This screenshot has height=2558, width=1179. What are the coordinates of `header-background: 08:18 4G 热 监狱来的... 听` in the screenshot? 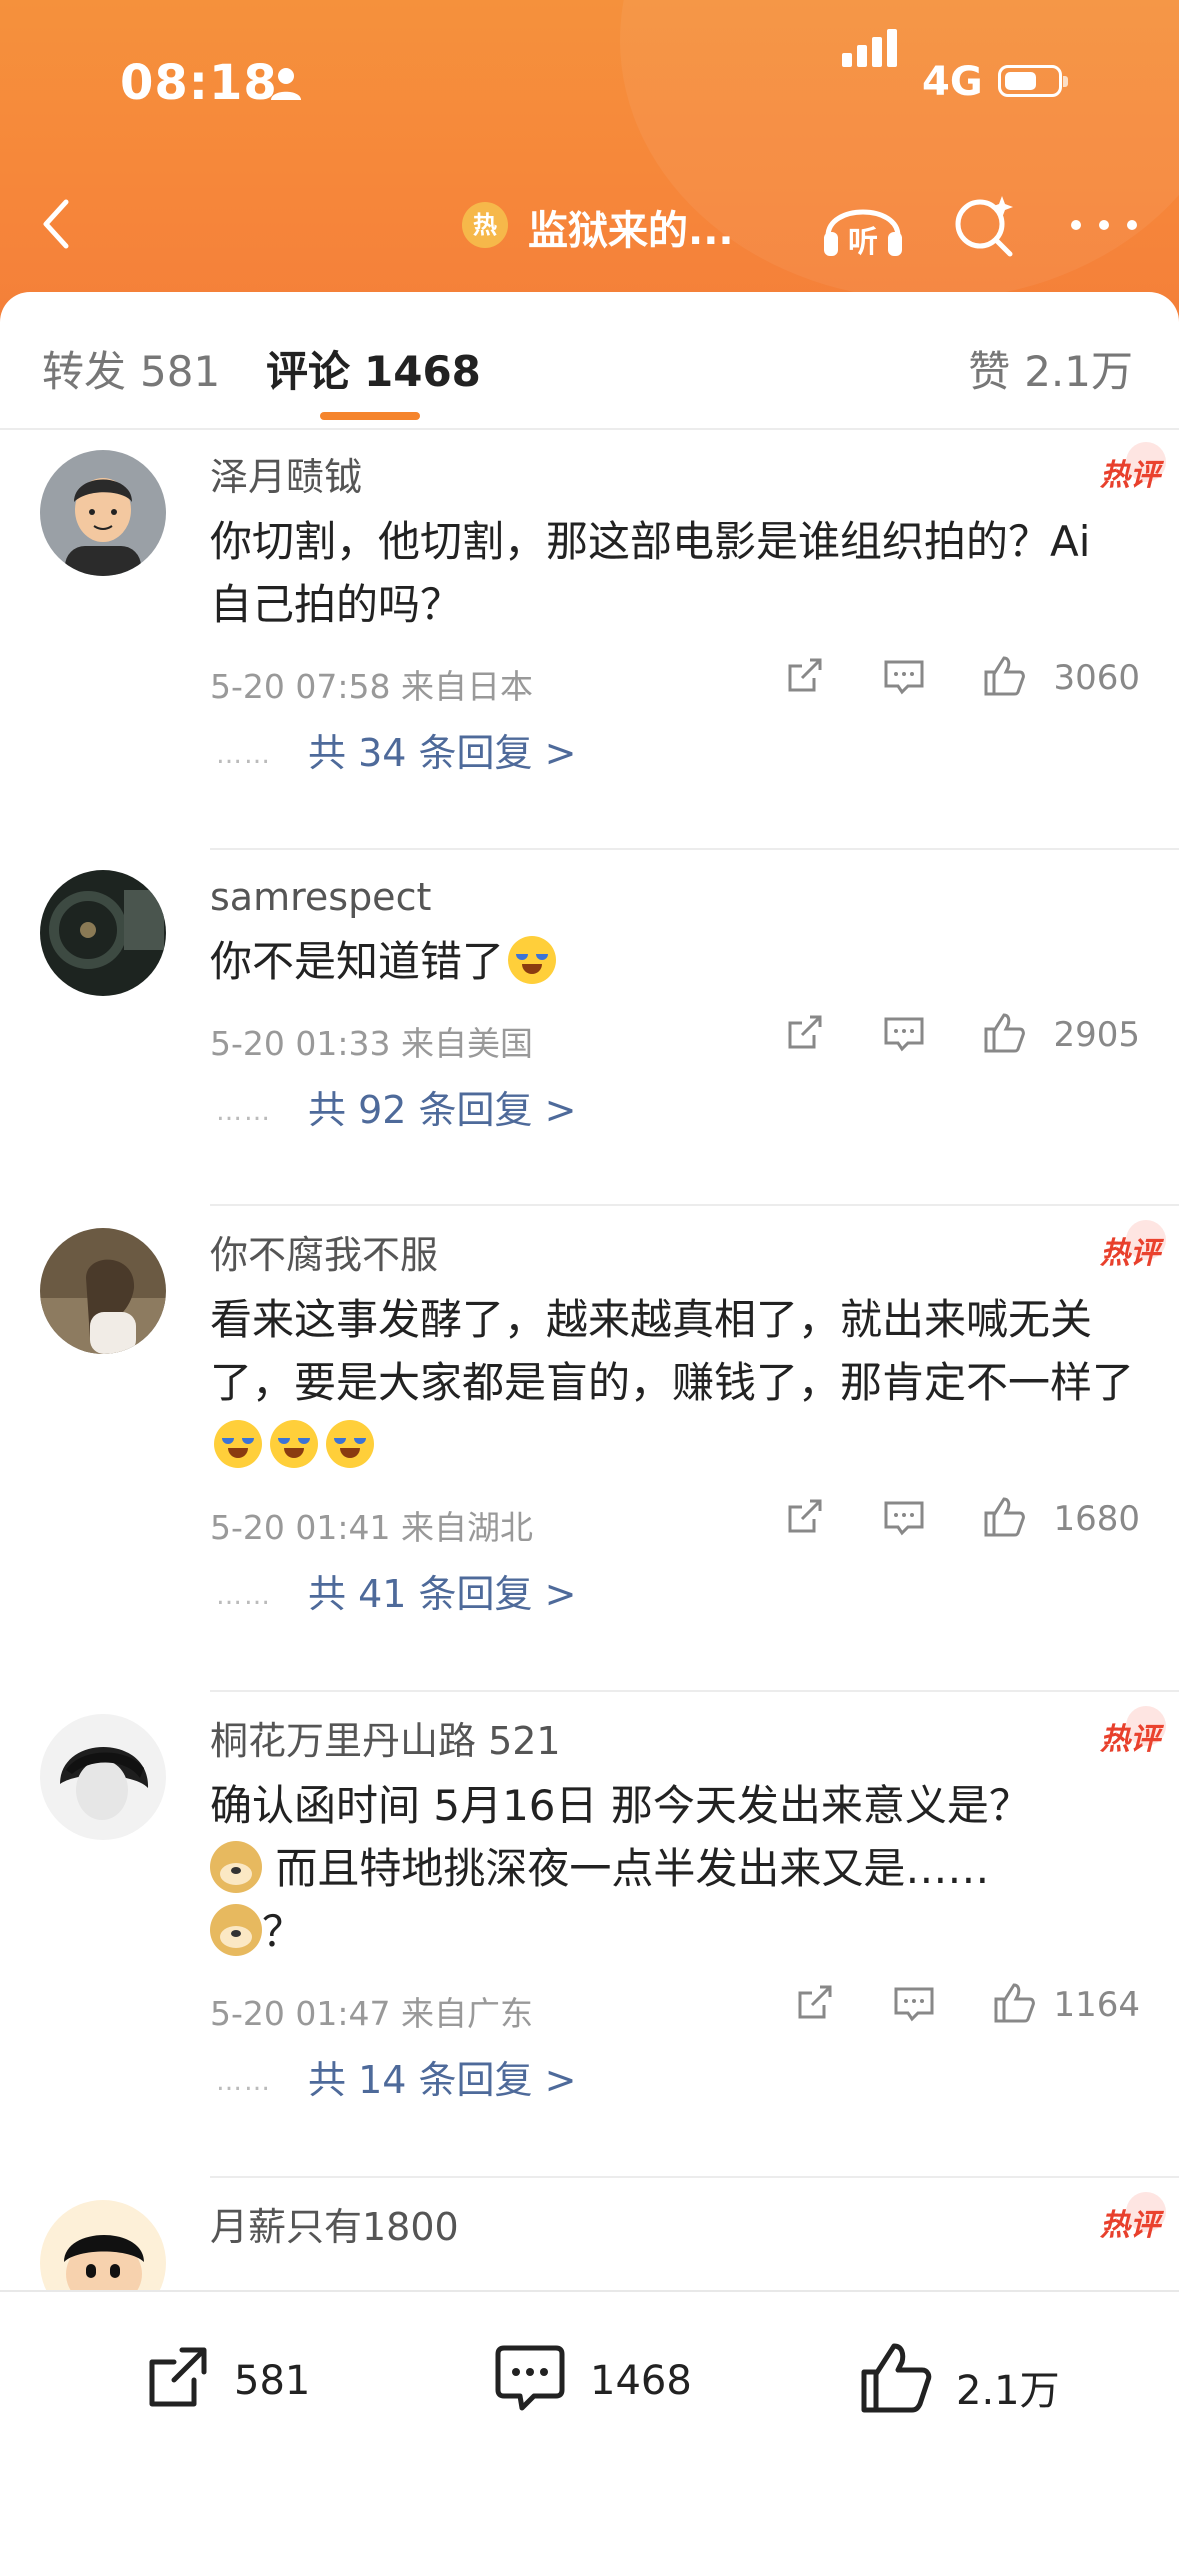 It's located at (589, 165).